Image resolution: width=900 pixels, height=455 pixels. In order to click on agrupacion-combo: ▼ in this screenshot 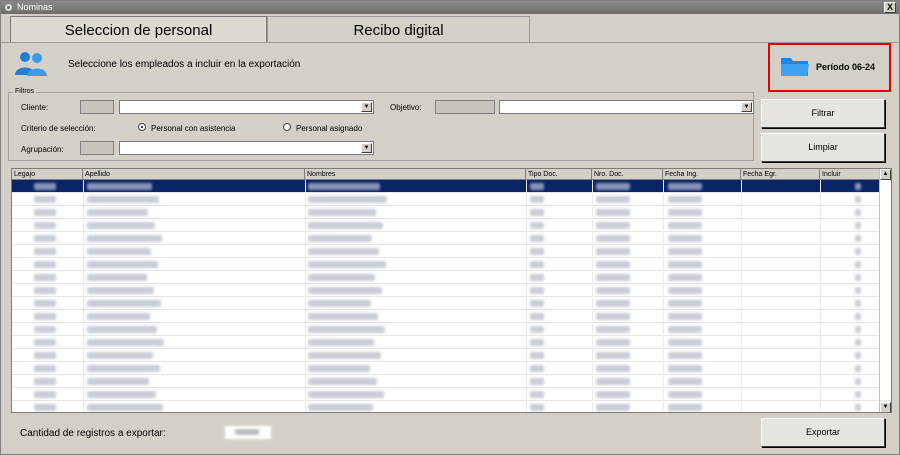, I will do `click(246, 148)`.